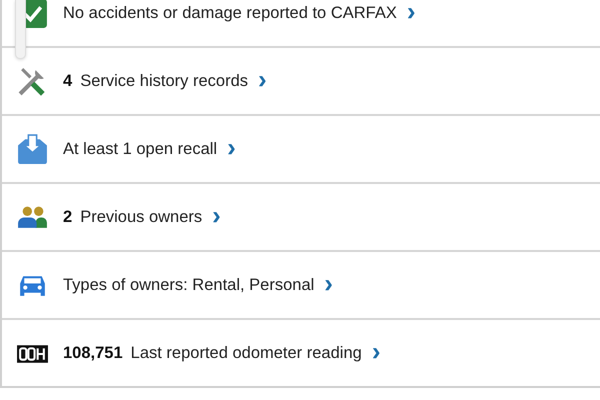 This screenshot has width=600, height=400. I want to click on row-label: Types of owners: Rental, Personal, so click(188, 285).